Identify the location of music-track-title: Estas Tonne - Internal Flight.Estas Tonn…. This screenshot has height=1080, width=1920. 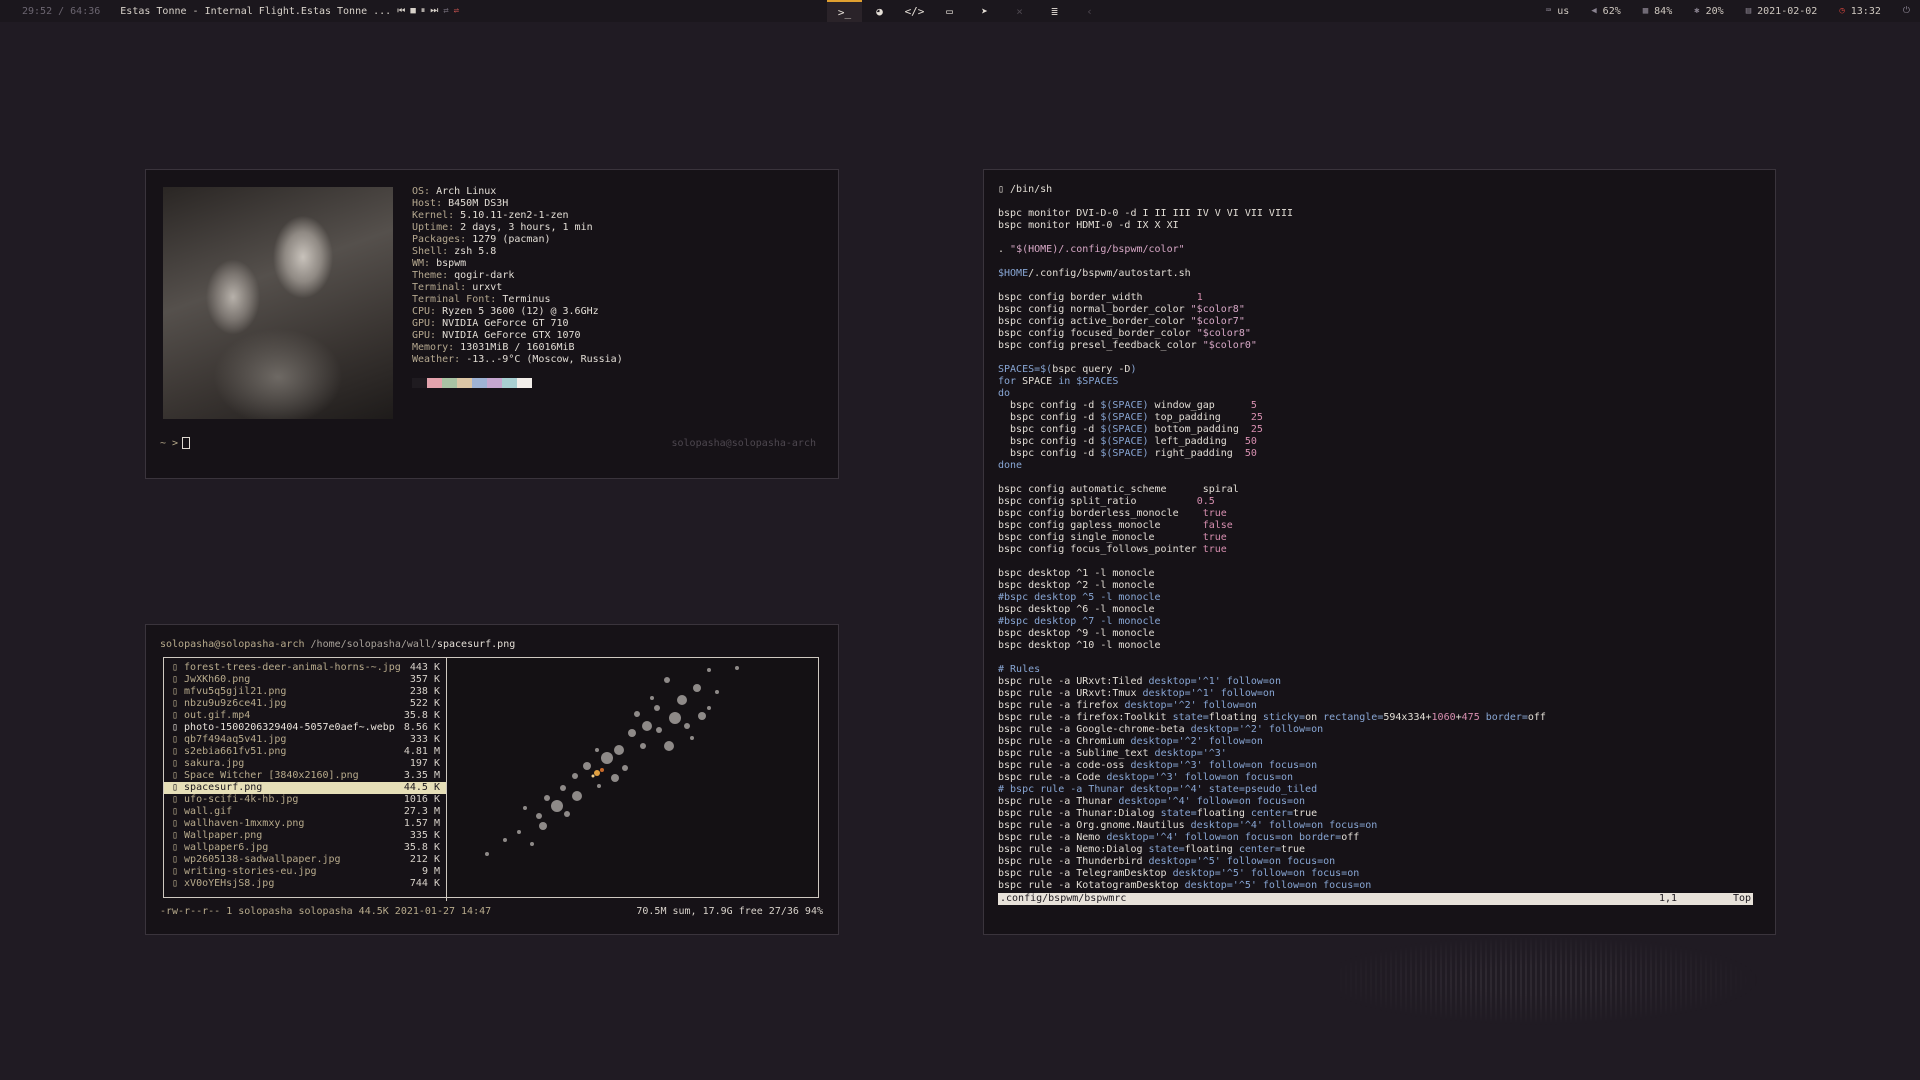
(255, 11).